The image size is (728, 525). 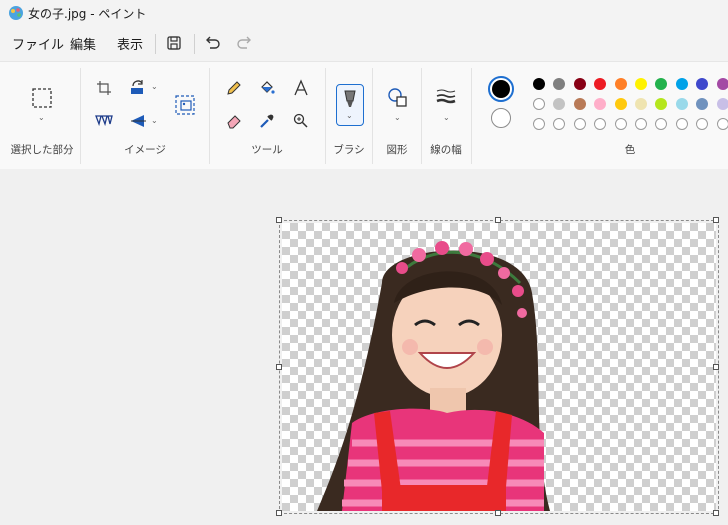 What do you see at coordinates (716, 220) in the screenshot?
I see `resize-handle-top-right` at bounding box center [716, 220].